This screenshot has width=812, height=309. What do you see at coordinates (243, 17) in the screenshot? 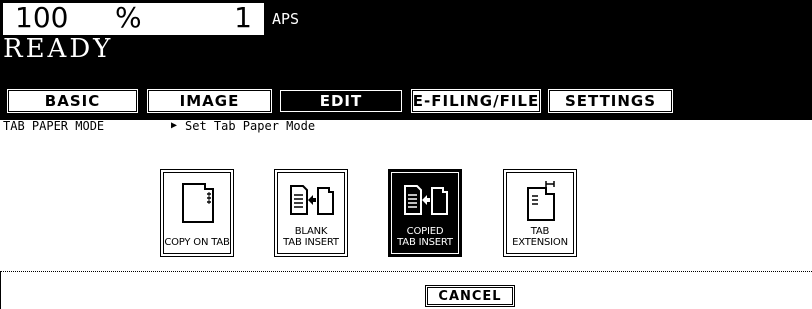
I see `copy-count: 1` at bounding box center [243, 17].